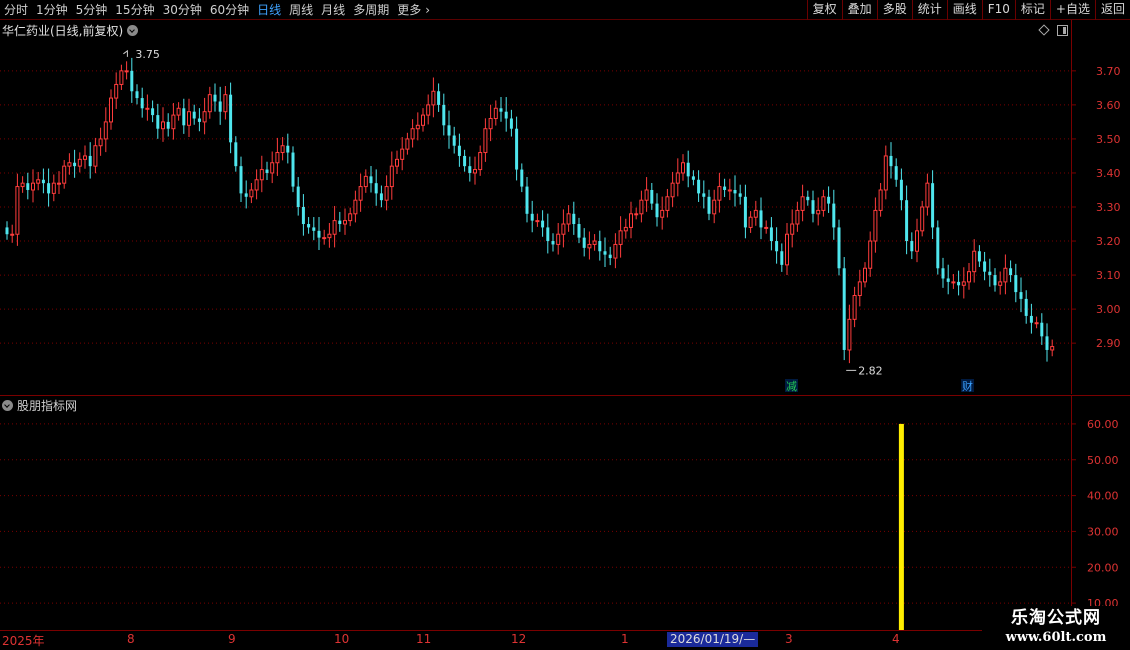 The height and width of the screenshot is (650, 1130). What do you see at coordinates (301, 10) in the screenshot?
I see `period-tab-7: 周线` at bounding box center [301, 10].